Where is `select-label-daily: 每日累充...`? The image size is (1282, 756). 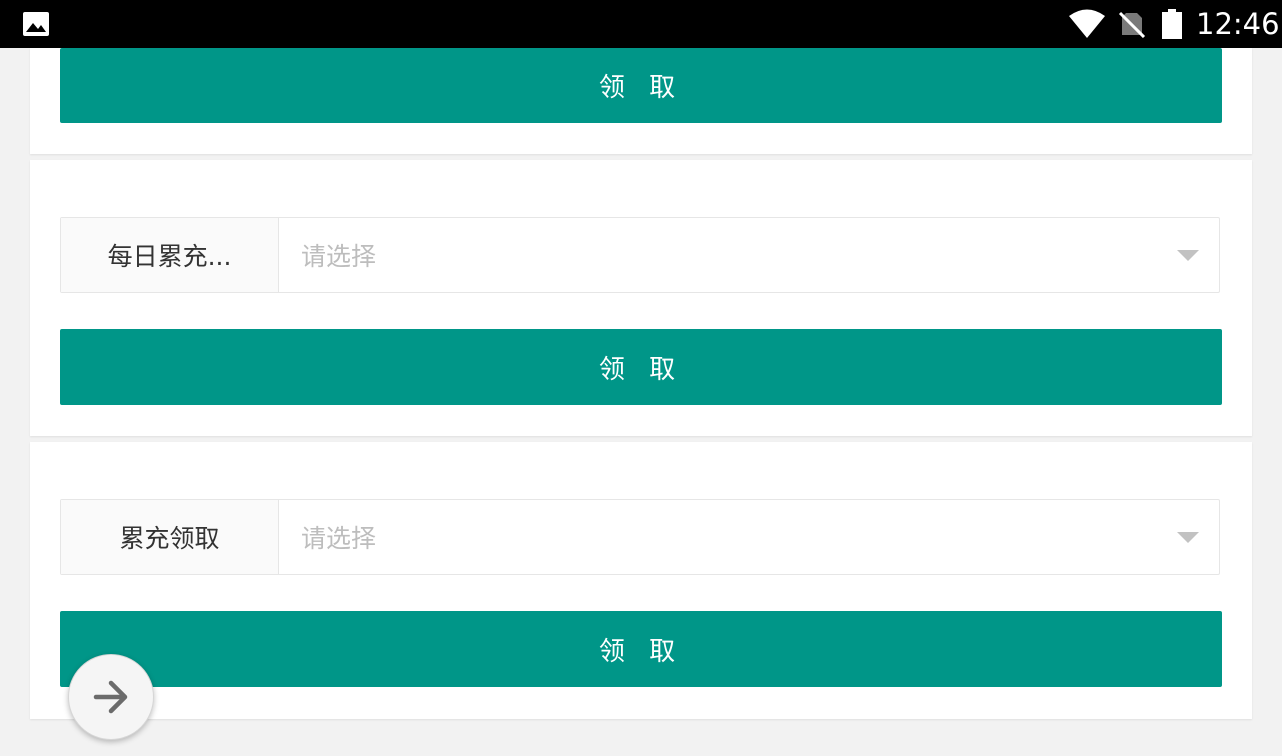 select-label-daily: 每日累充... is located at coordinates (170, 255).